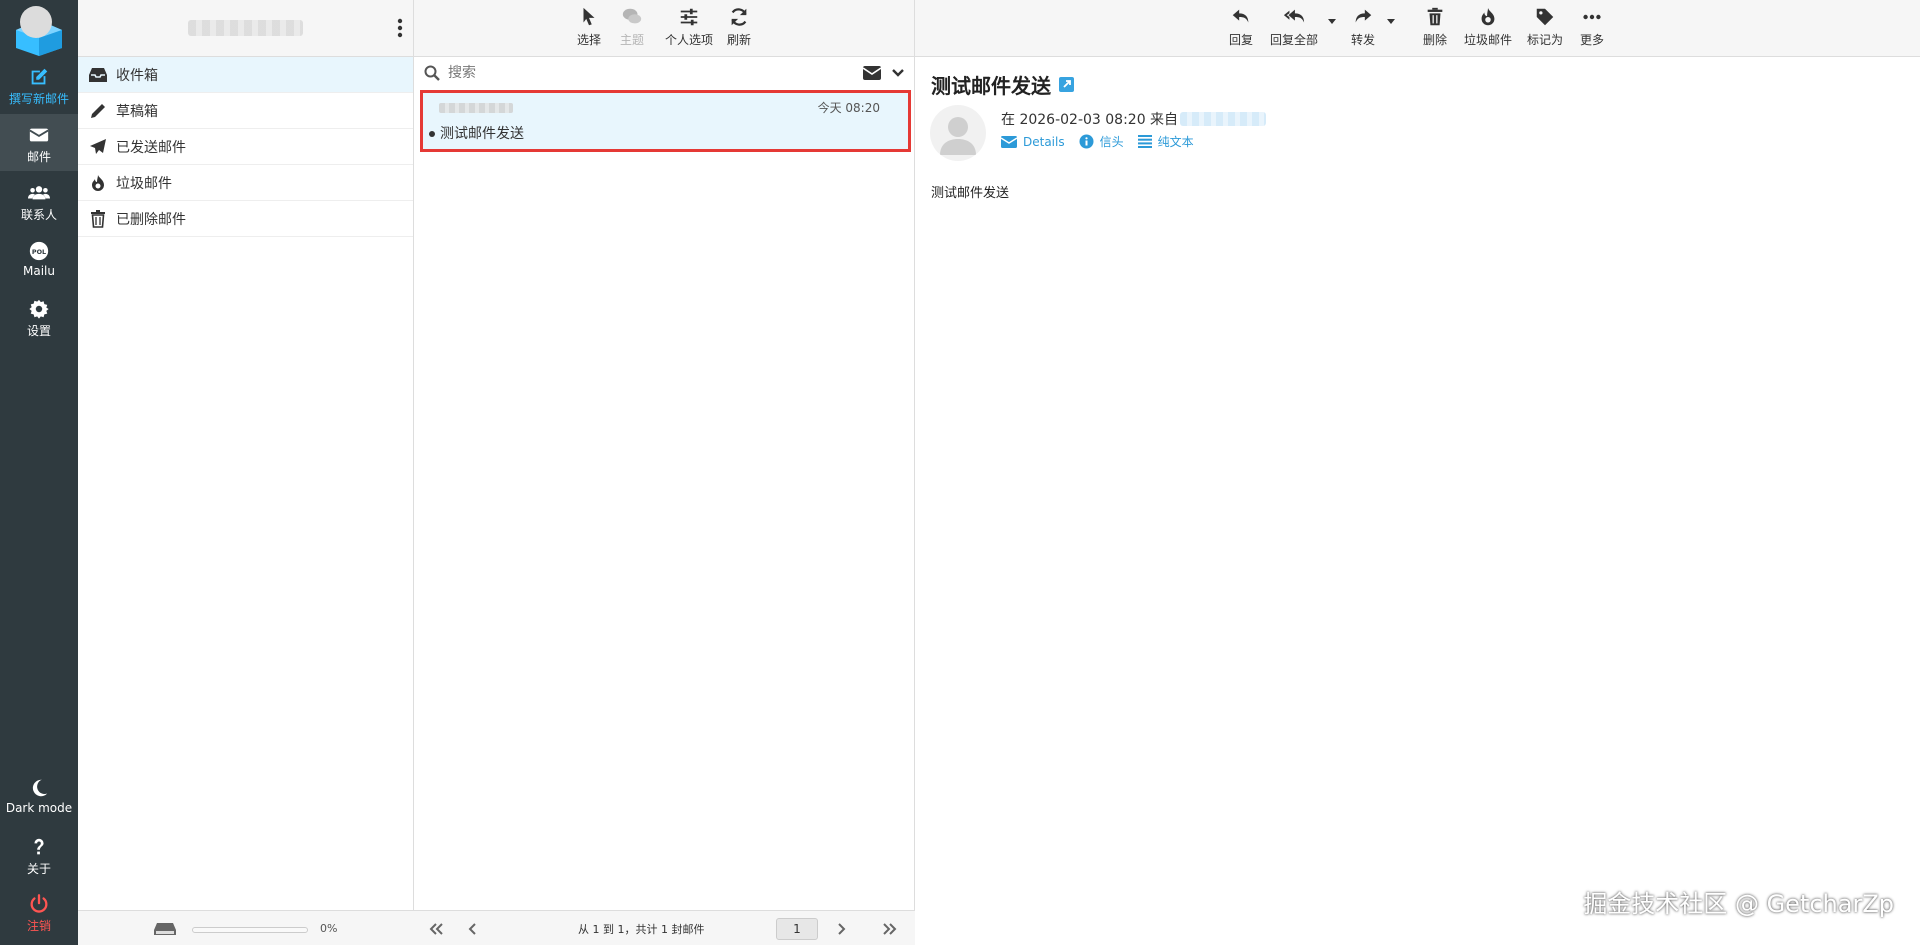 This screenshot has width=1920, height=945. What do you see at coordinates (739, 27) in the screenshot?
I see `refresh-button: 刷新` at bounding box center [739, 27].